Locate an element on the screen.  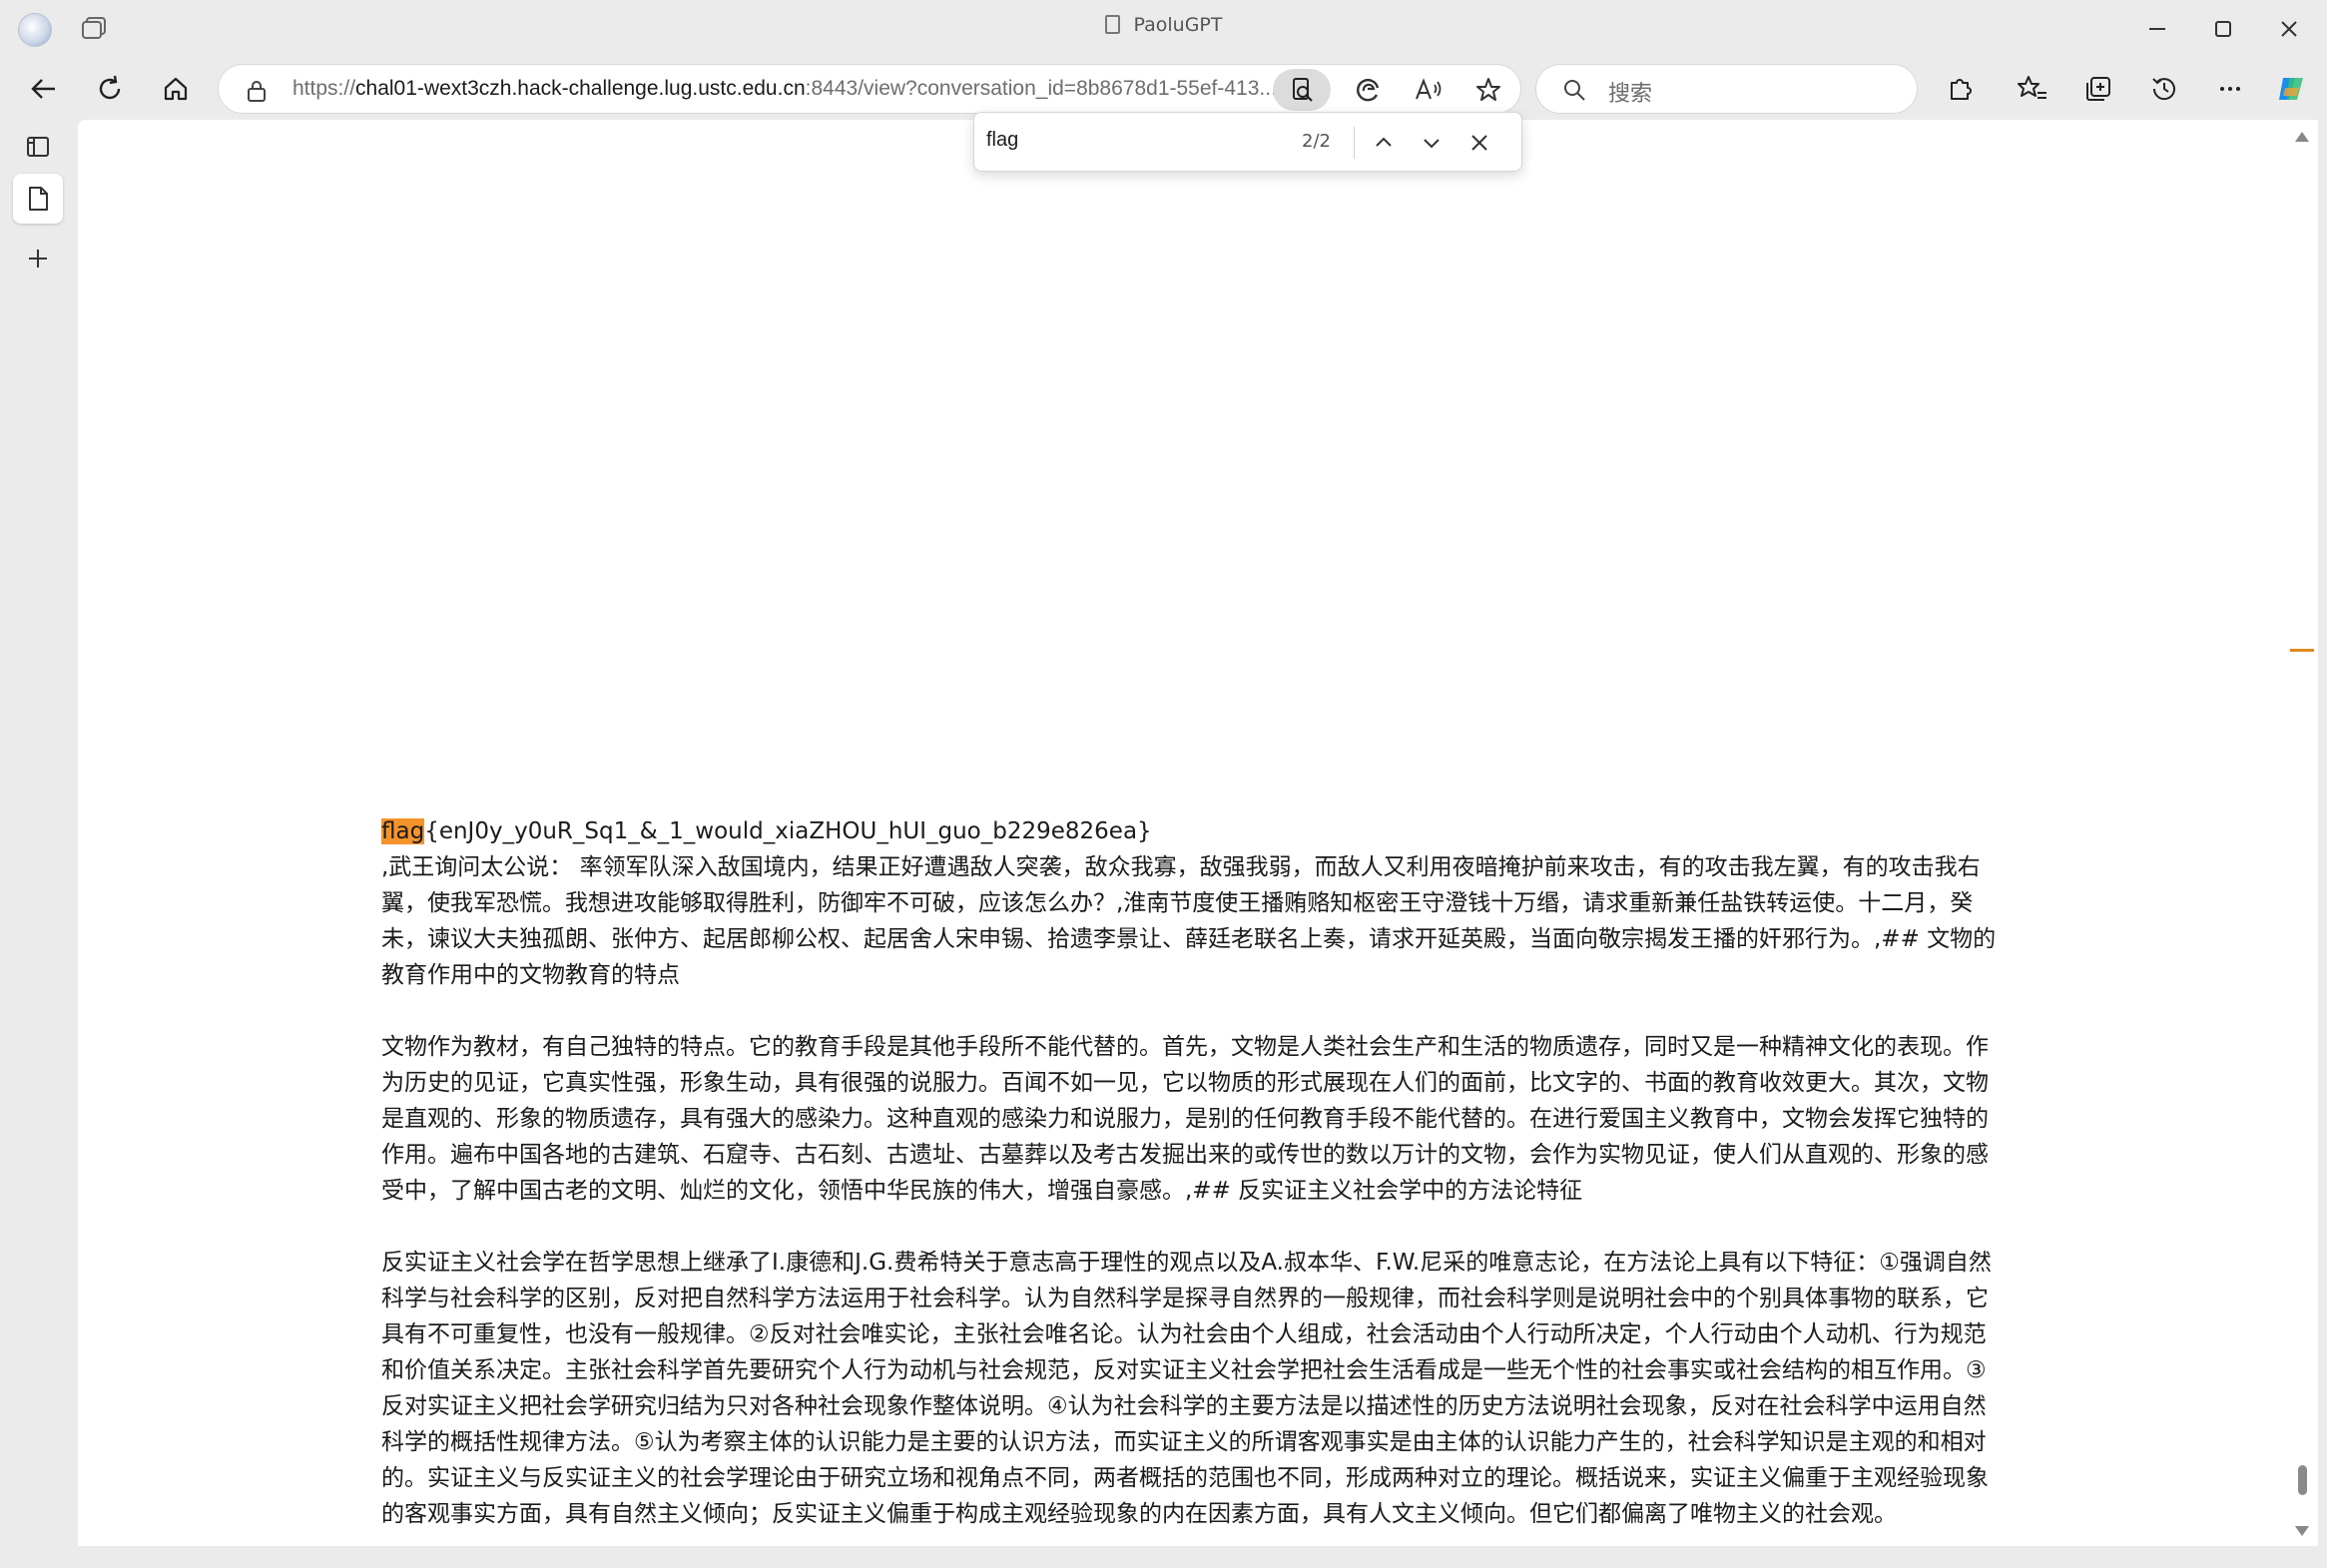
edge-icon is located at coordinates (1368, 90).